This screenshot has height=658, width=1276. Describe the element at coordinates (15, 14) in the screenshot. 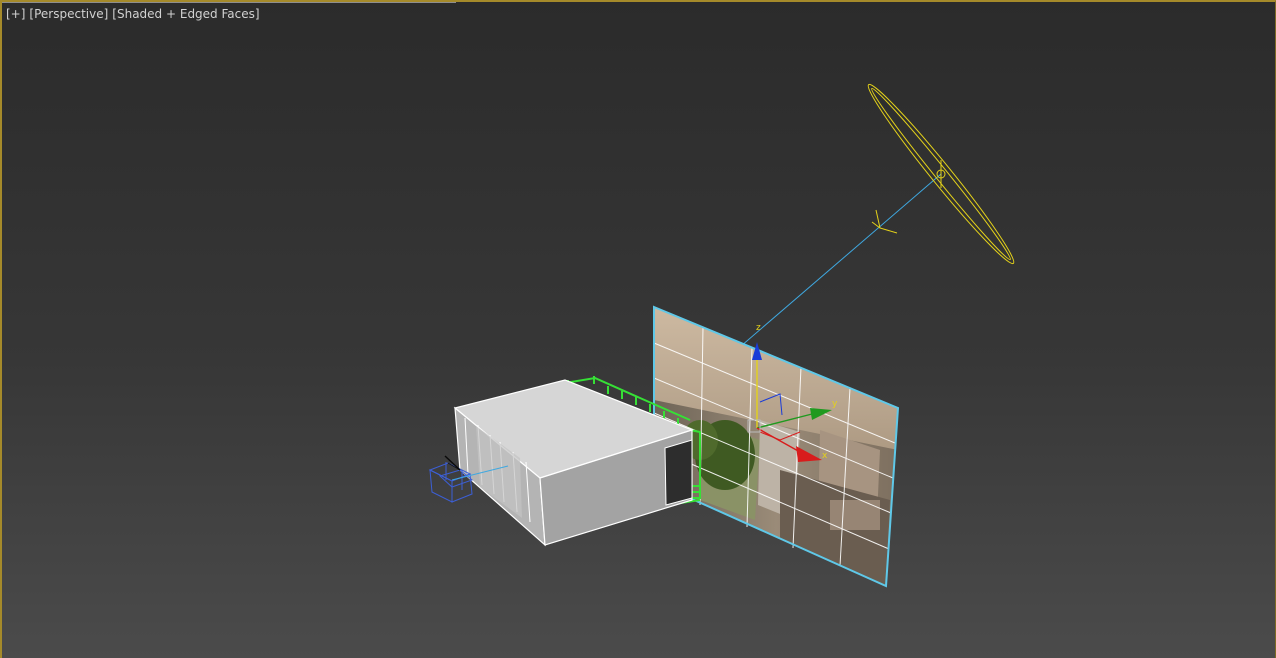

I see `viewport-plus-menu: [+]` at that location.